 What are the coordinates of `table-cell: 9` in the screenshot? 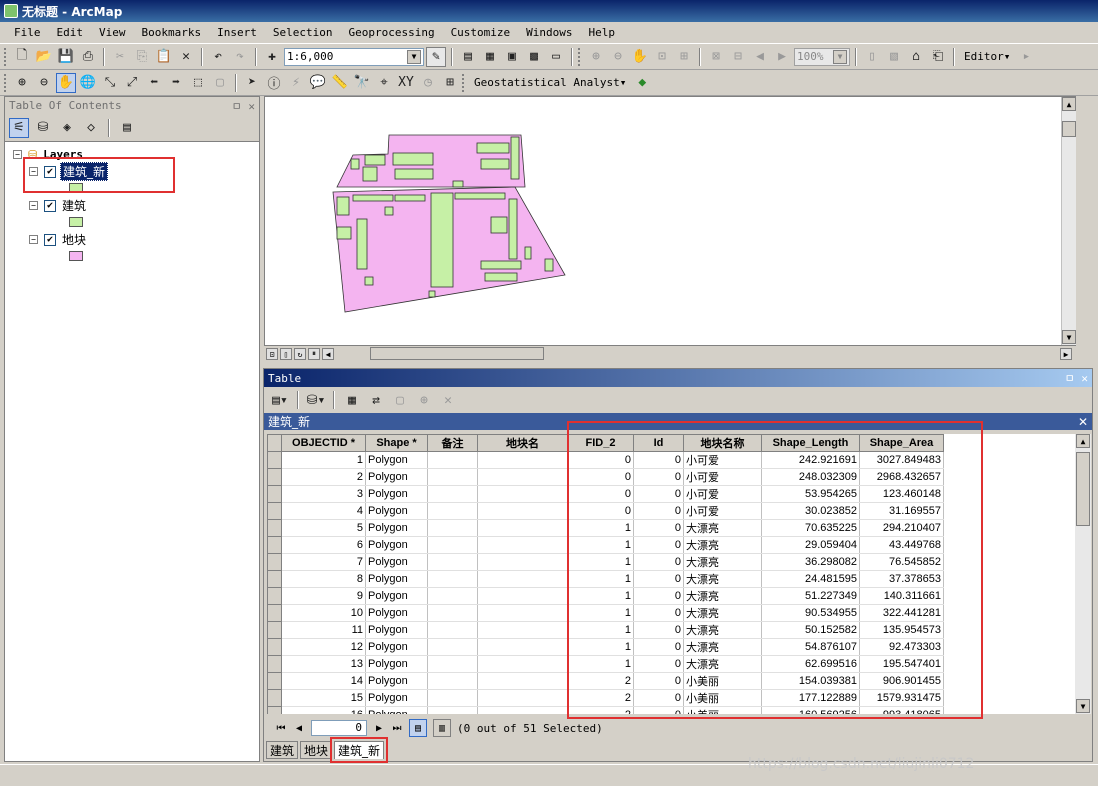 It's located at (323, 596).